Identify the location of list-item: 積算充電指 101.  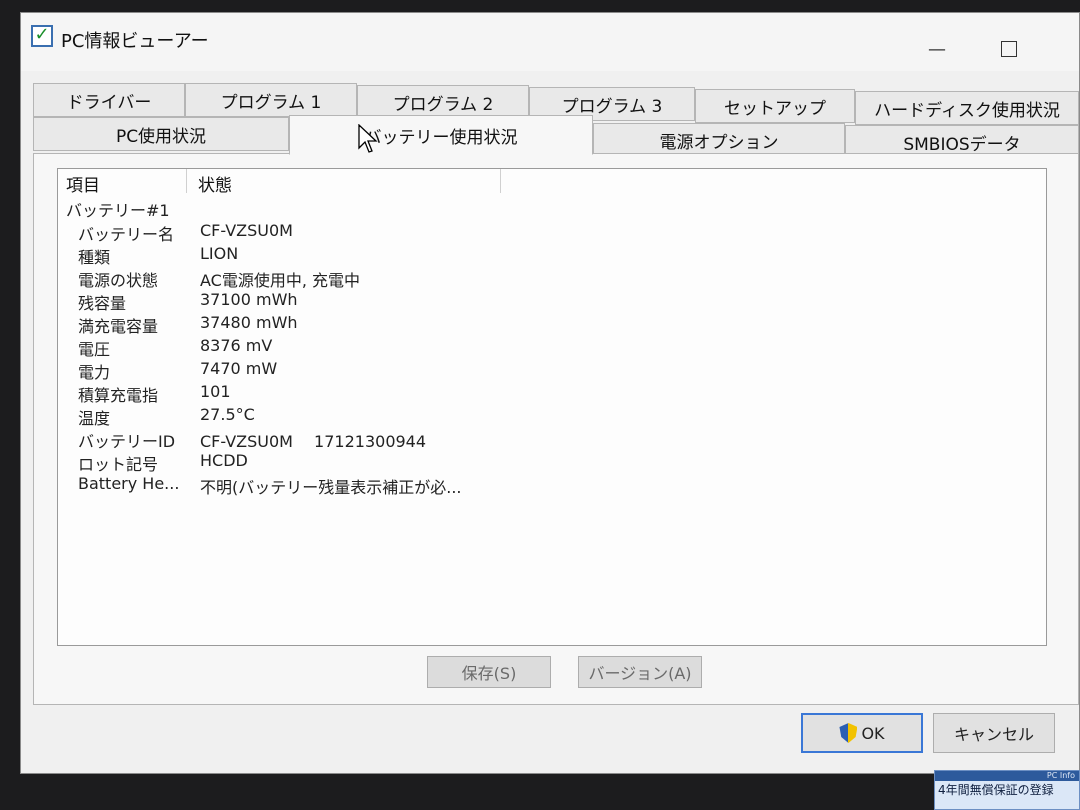
(552, 393).